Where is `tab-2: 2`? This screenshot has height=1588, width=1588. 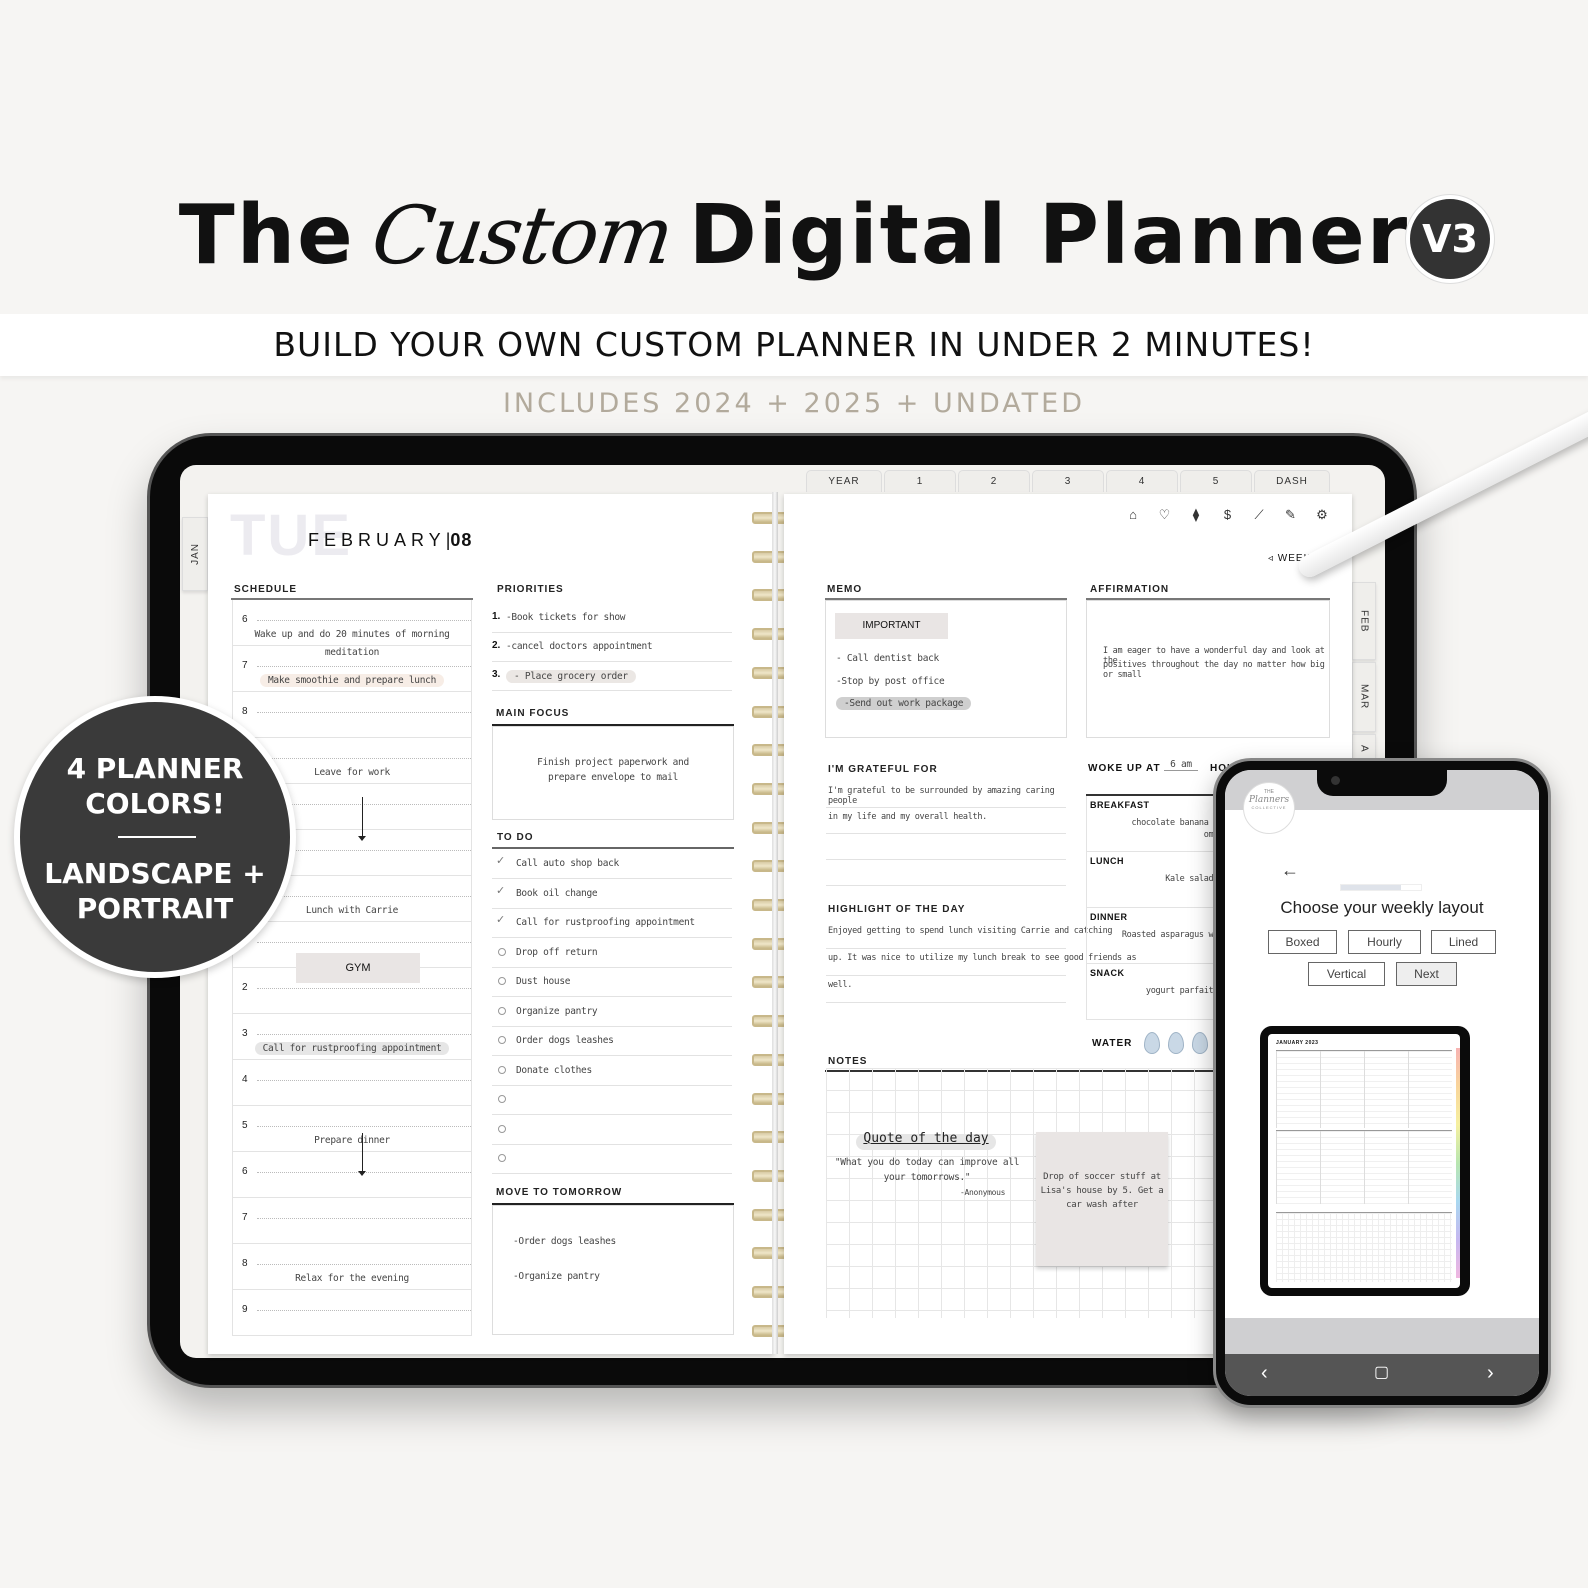 tab-2: 2 is located at coordinates (994, 481).